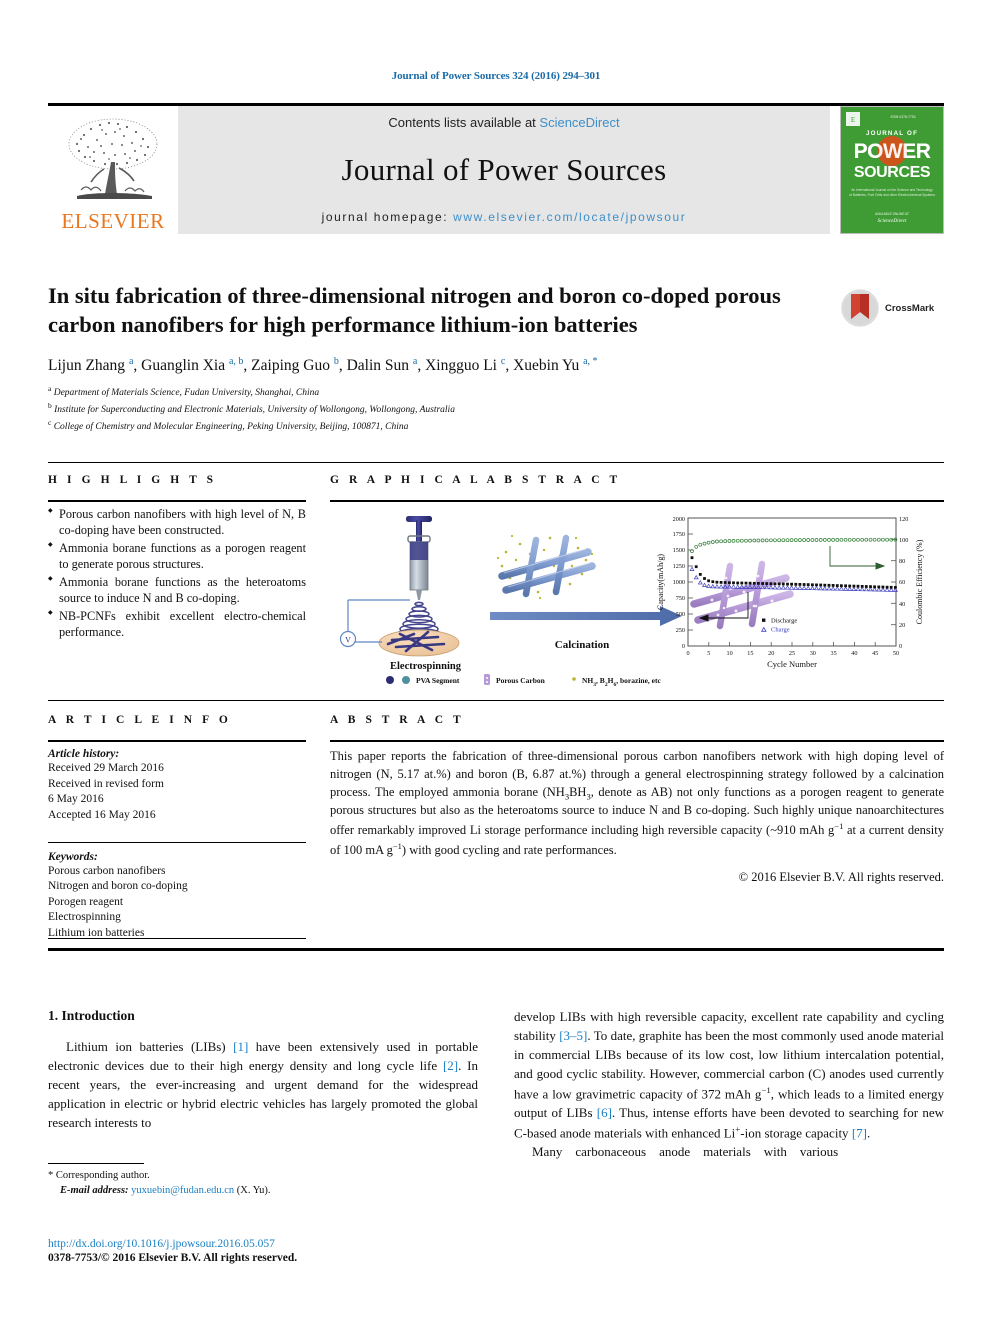  What do you see at coordinates (496, 949) in the screenshot?
I see `body-top-rule` at bounding box center [496, 949].